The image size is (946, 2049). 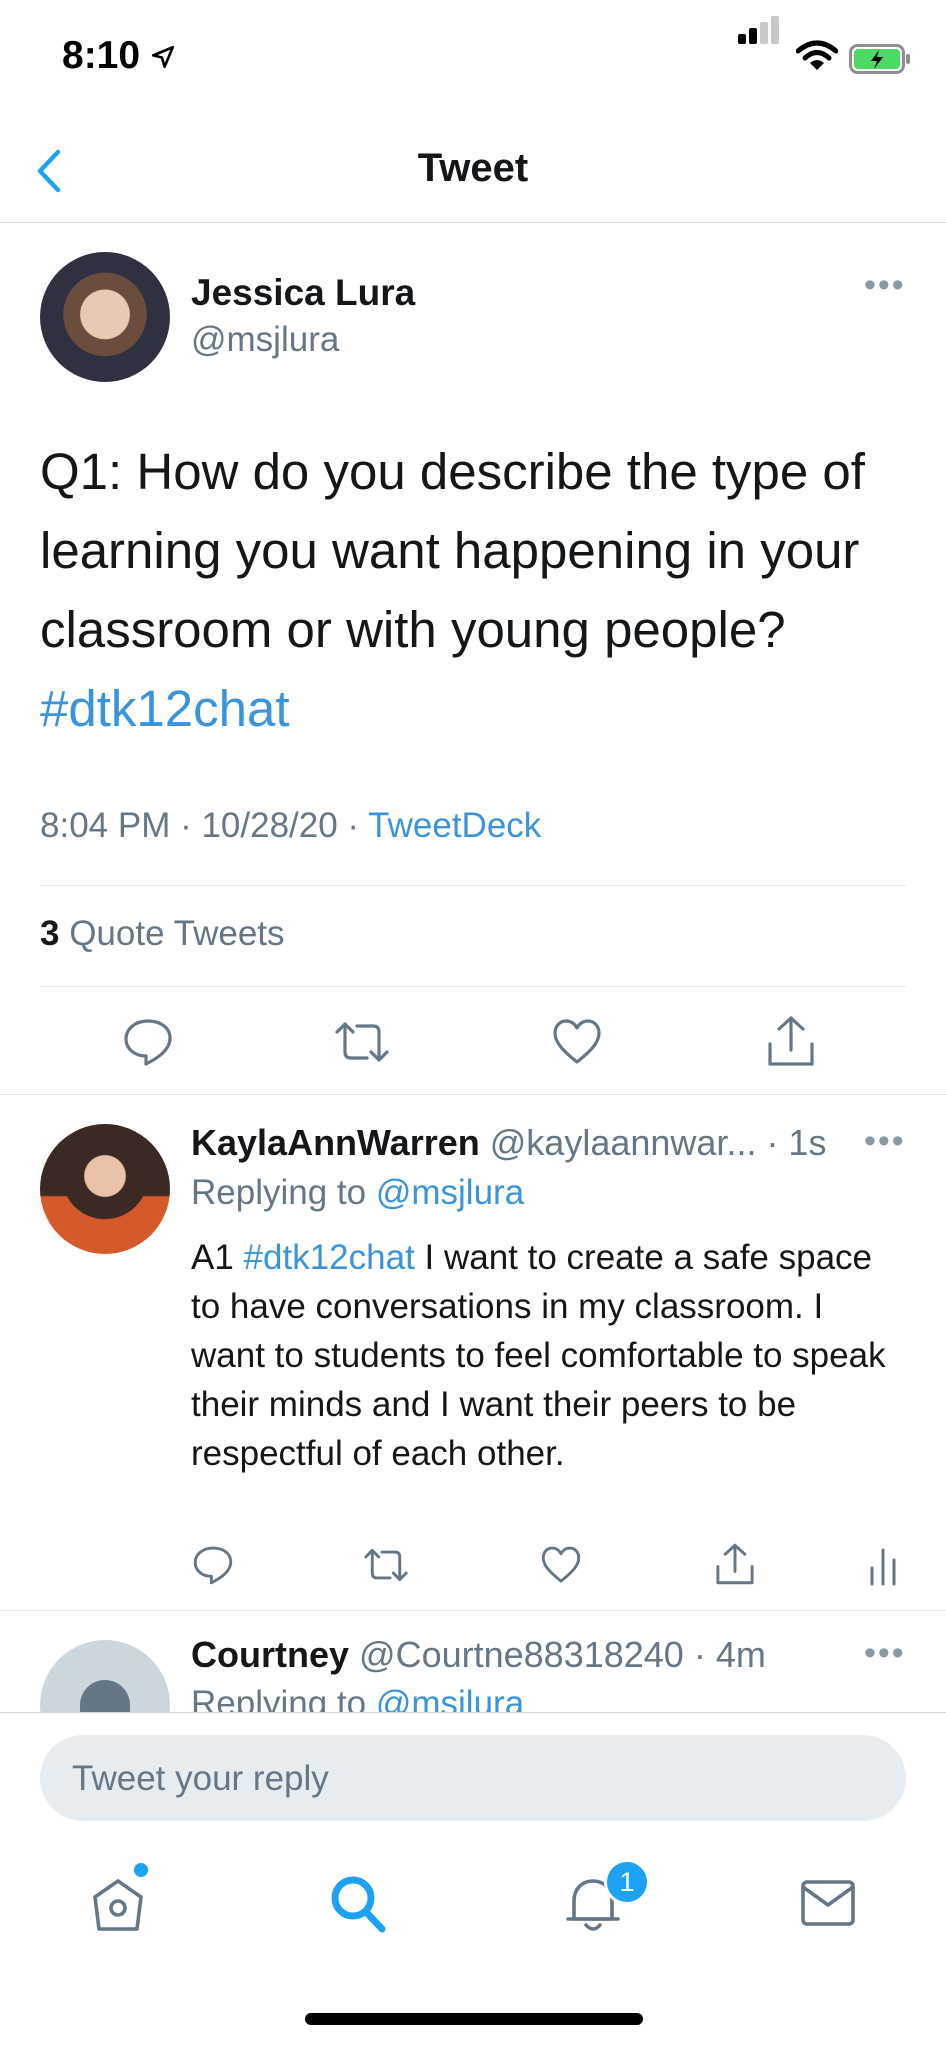 What do you see at coordinates (880, 59) in the screenshot?
I see `battery-icon` at bounding box center [880, 59].